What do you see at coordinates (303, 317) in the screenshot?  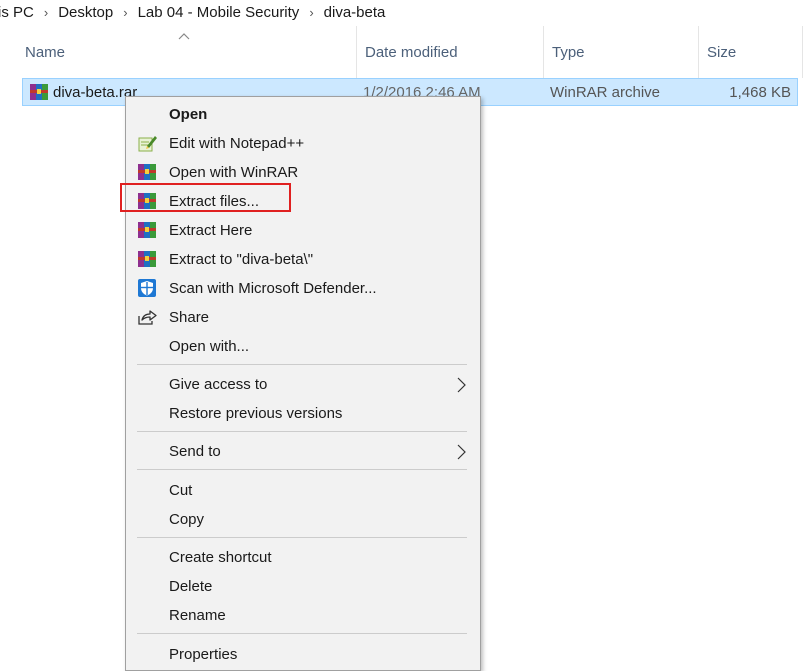 I see `menu-item-share: Share` at bounding box center [303, 317].